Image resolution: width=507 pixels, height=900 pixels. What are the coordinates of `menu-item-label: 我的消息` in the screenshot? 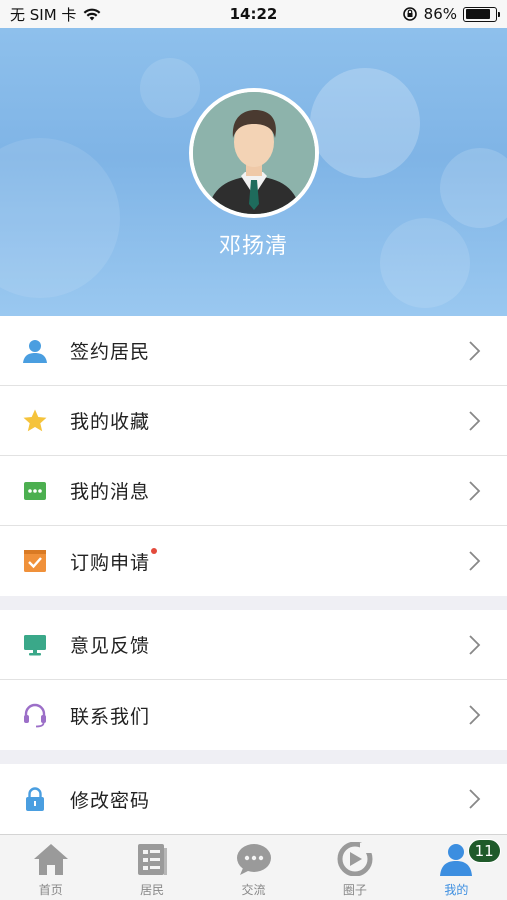 It's located at (110, 492).